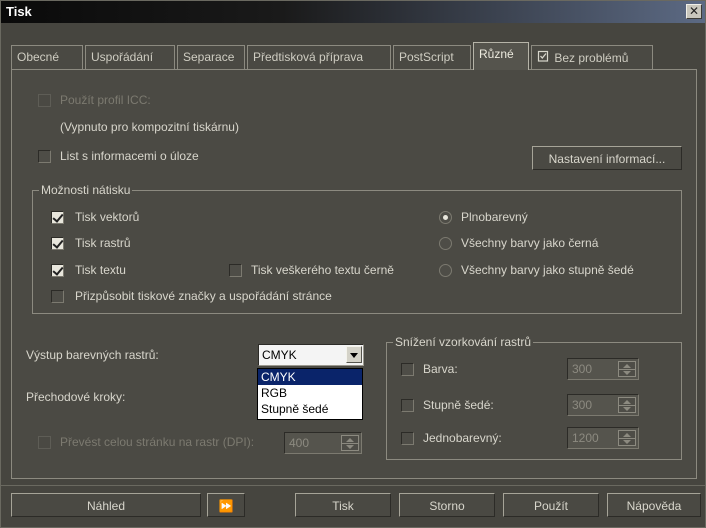 The height and width of the screenshot is (528, 706). Describe the element at coordinates (38, 57) in the screenshot. I see `tab-label: Obecné` at that location.